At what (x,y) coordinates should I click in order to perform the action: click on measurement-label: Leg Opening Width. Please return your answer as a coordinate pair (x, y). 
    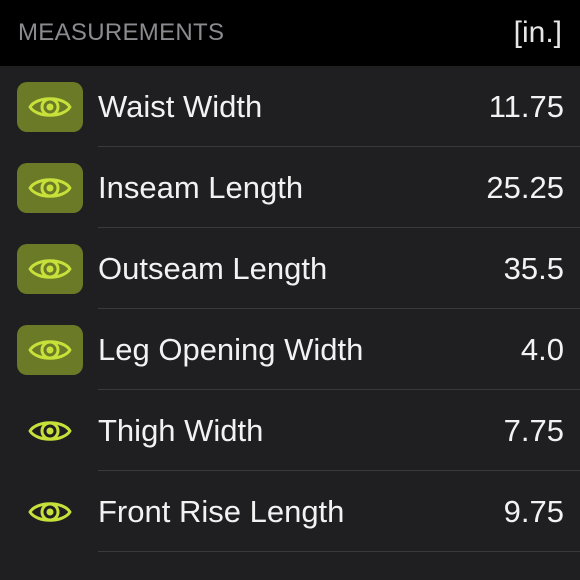
    Looking at the image, I should click on (231, 349).